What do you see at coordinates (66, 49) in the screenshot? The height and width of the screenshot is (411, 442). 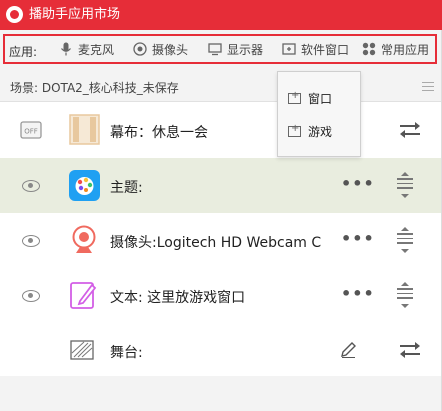 I see `microphone-icon` at bounding box center [66, 49].